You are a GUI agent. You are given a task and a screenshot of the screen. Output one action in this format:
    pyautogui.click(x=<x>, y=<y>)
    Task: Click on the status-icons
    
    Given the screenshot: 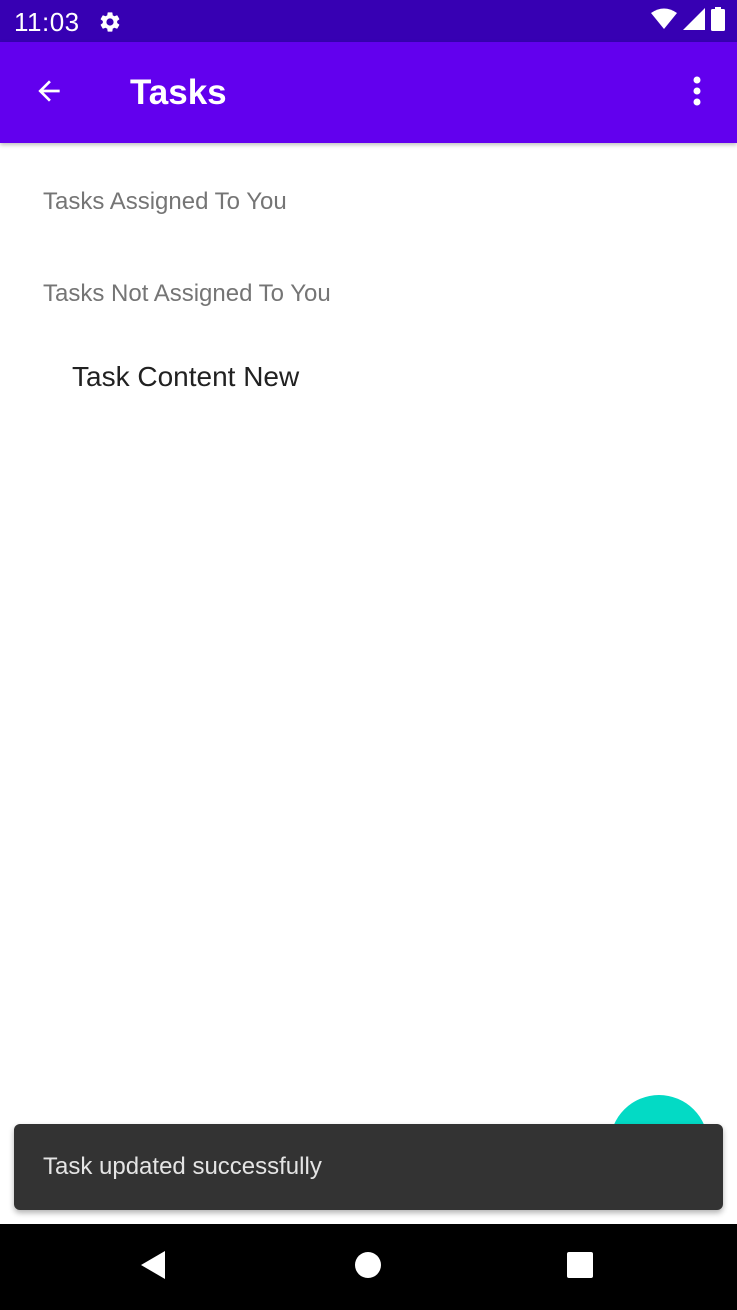 What is the action you would take?
    pyautogui.click(x=688, y=21)
    